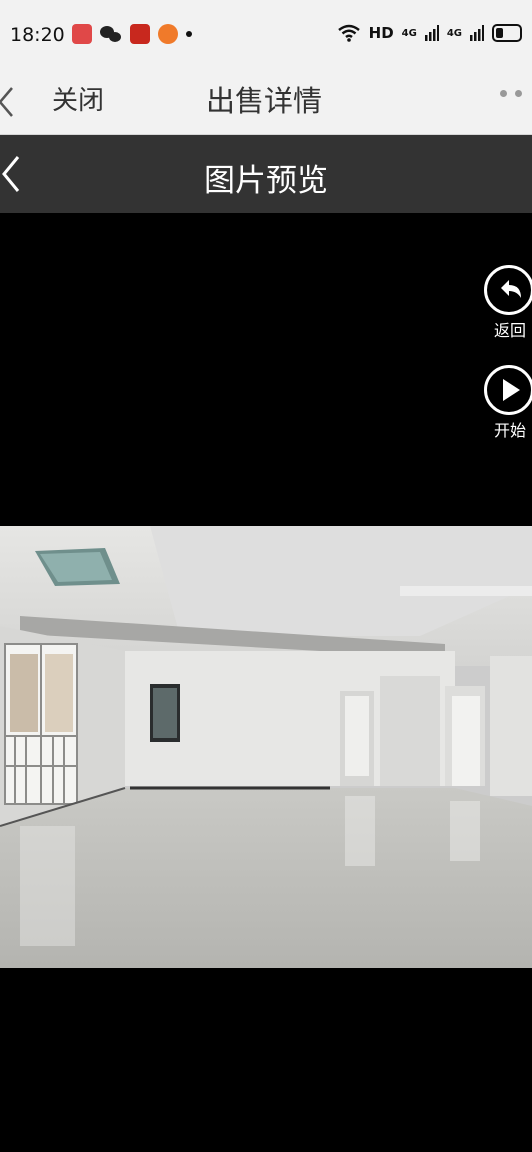 Image resolution: width=532 pixels, height=1152 pixels. I want to click on undo-arrow-icon, so click(508, 290).